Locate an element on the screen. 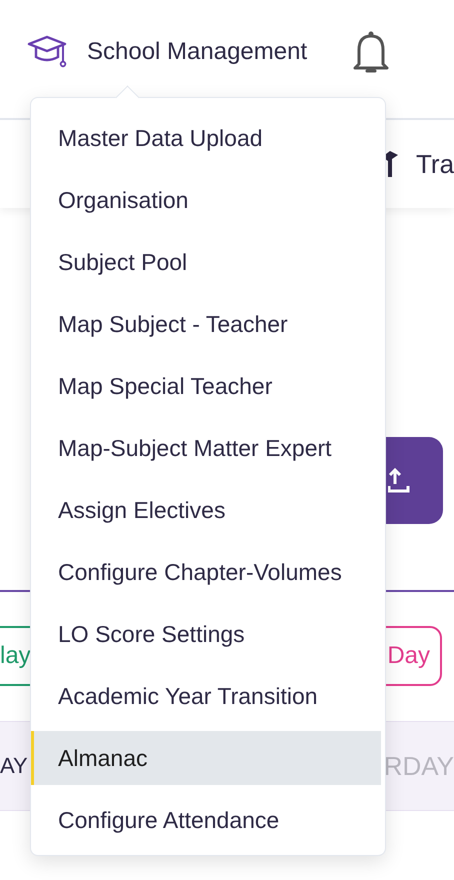 This screenshot has height=880, width=454. menu-item: Map-Subject Matter Expert is located at coordinates (206, 448).